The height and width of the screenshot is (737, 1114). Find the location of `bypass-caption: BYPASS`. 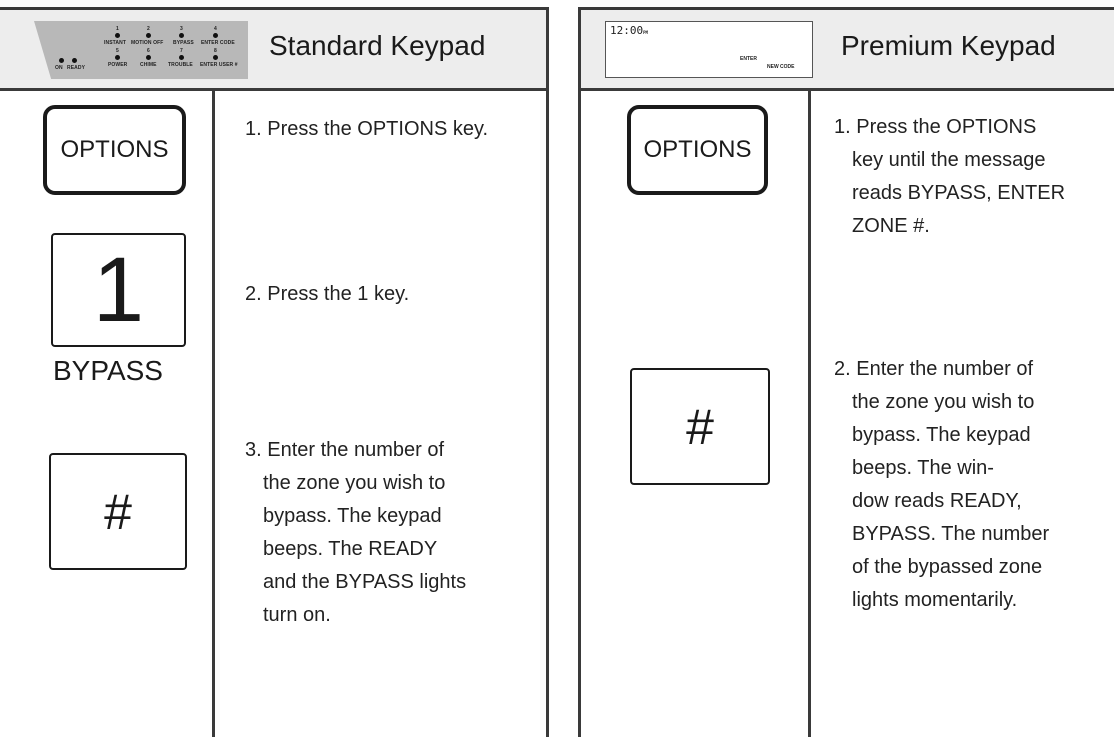

bypass-caption: BYPASS is located at coordinates (108, 370).